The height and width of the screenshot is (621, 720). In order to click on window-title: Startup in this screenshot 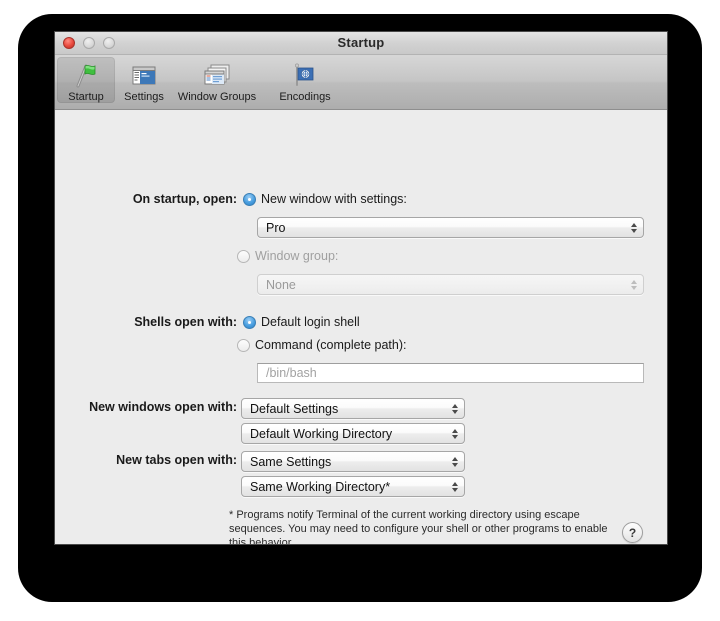, I will do `click(361, 42)`.